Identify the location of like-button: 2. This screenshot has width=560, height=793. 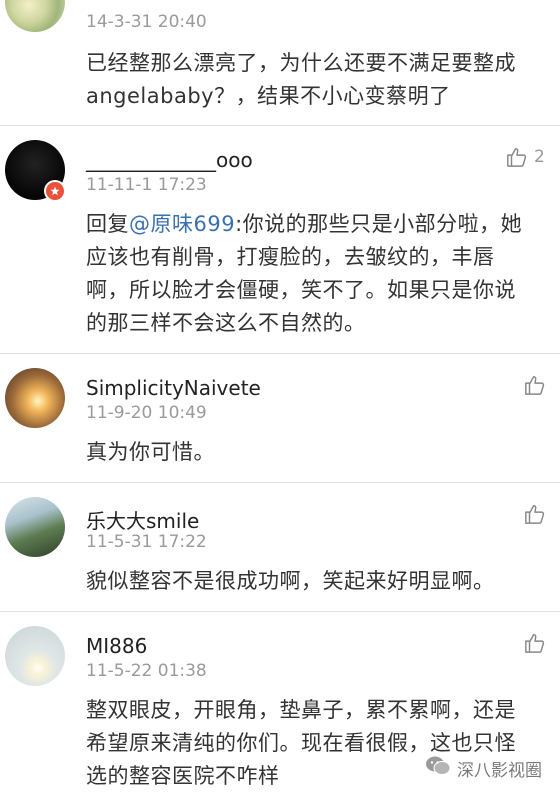
(525, 157).